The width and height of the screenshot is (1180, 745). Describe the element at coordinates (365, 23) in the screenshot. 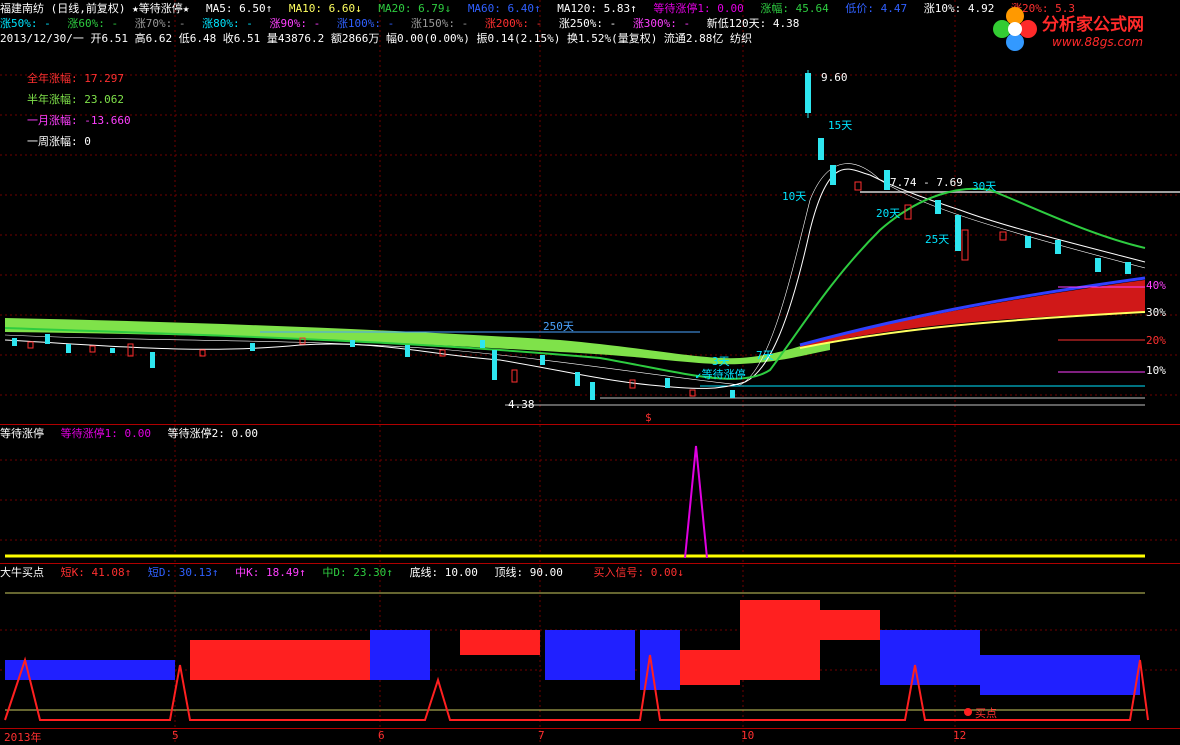

I see `z100-value: 涨100%: -` at that location.